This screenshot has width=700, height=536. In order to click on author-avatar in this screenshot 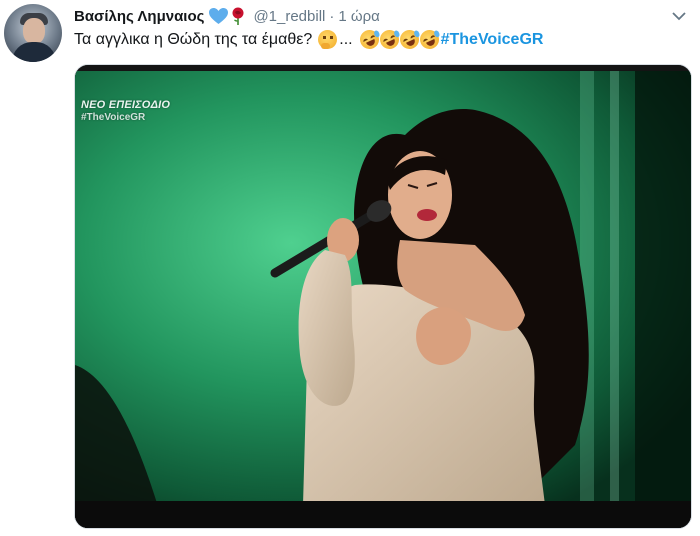, I will do `click(33, 33)`.